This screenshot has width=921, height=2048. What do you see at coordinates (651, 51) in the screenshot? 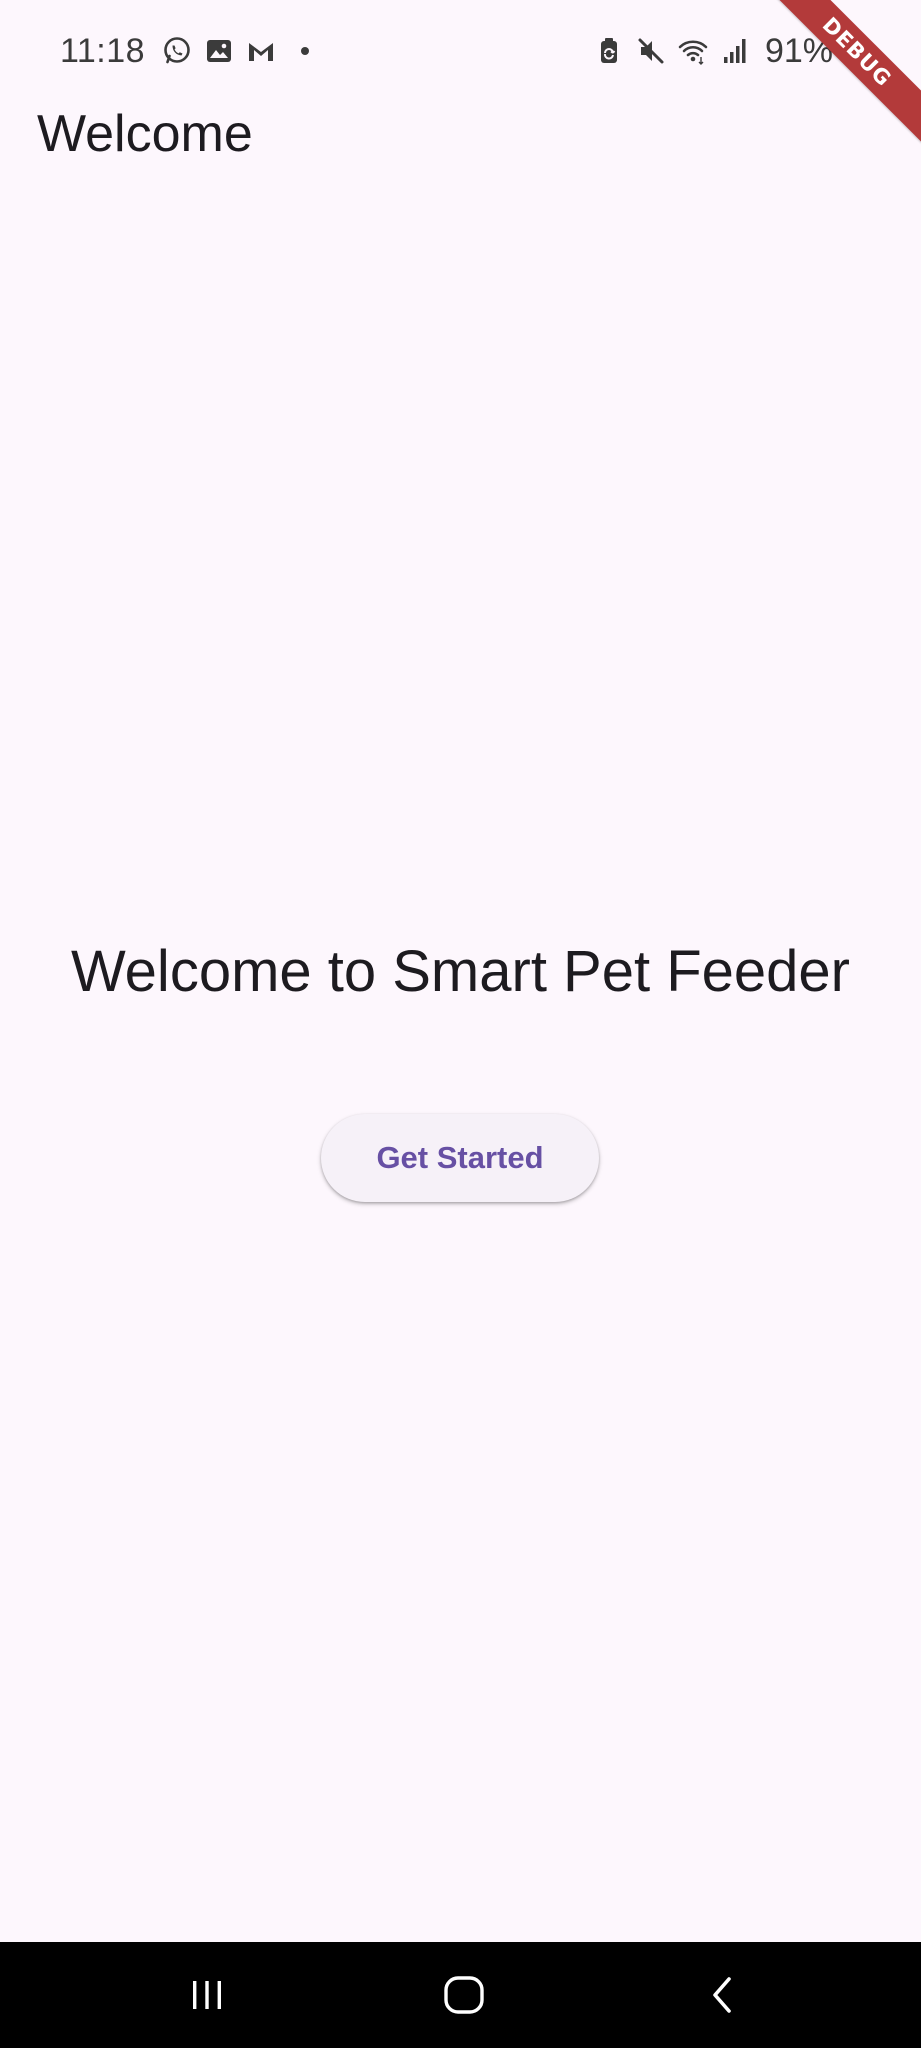
I see `mute-icon` at bounding box center [651, 51].